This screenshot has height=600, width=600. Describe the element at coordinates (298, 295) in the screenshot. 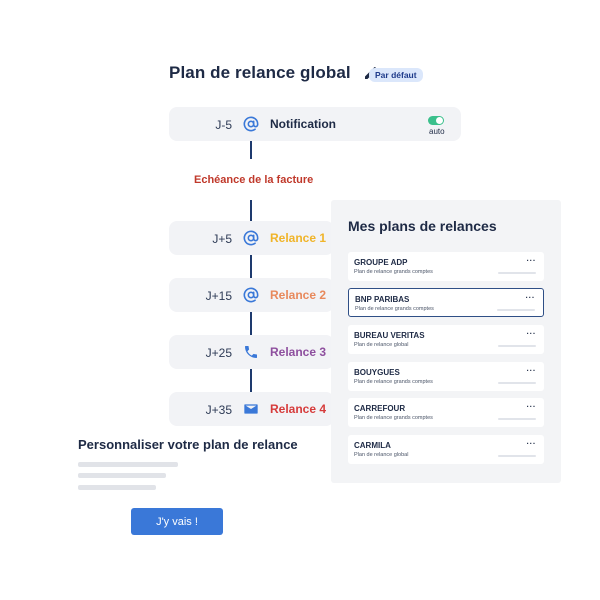

I see `step-label: Relance 2` at that location.